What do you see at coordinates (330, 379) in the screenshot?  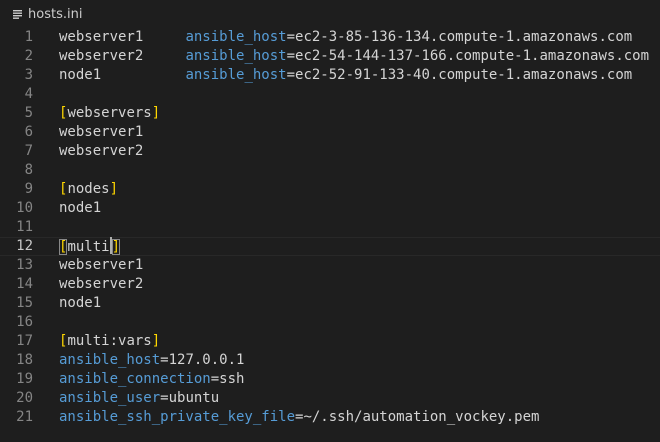 I see `code-line: 19 ansible_connection=ssh` at bounding box center [330, 379].